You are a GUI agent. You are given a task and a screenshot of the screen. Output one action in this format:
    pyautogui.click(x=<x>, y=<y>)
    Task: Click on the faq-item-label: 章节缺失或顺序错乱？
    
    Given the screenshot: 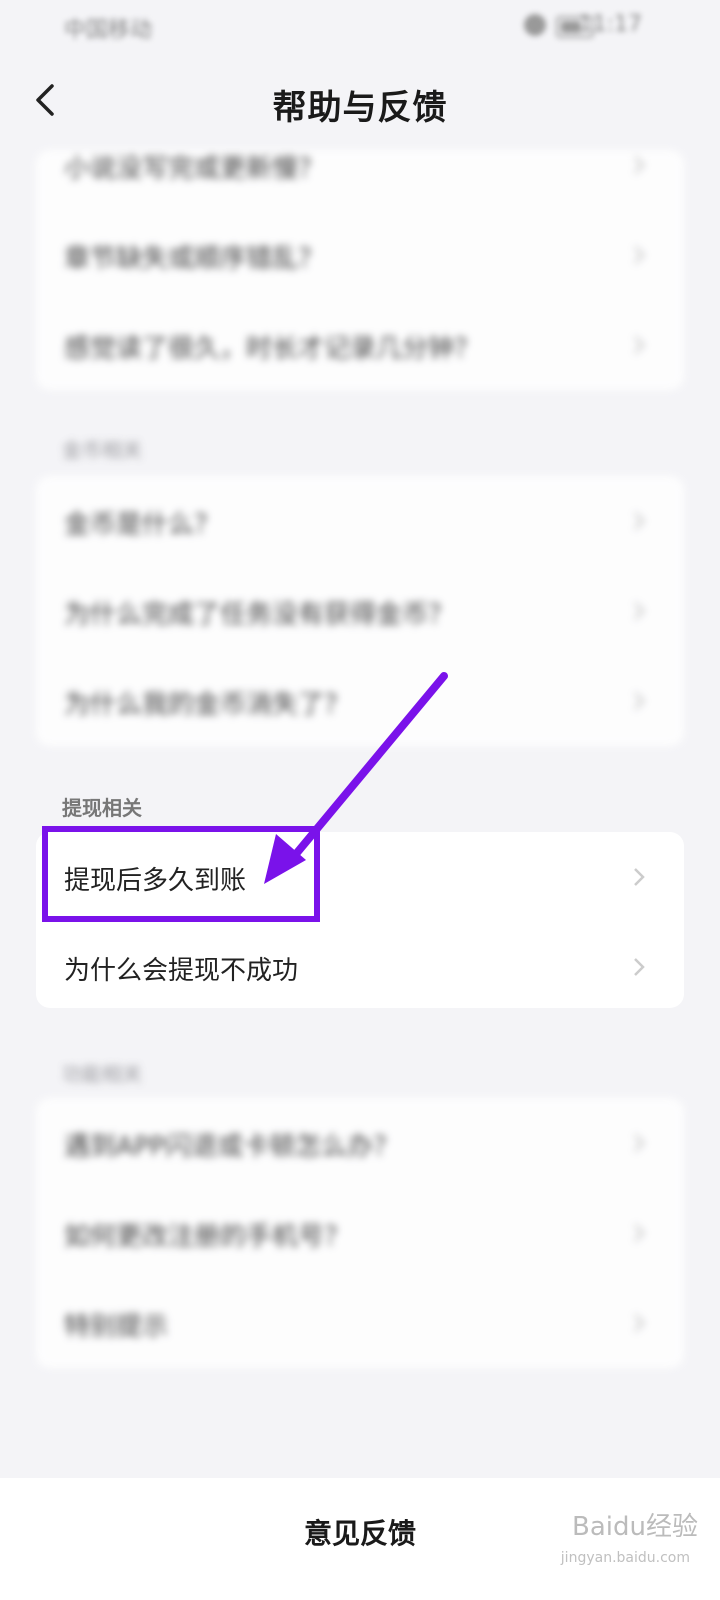 What is the action you would take?
    pyautogui.click(x=194, y=259)
    